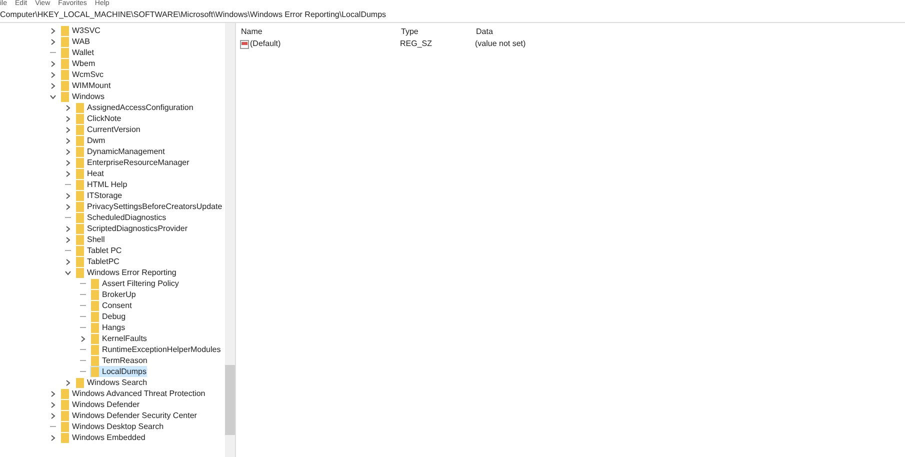 Image resolution: width=905 pixels, height=457 pixels. I want to click on tree-item: LocalDumps, so click(119, 371).